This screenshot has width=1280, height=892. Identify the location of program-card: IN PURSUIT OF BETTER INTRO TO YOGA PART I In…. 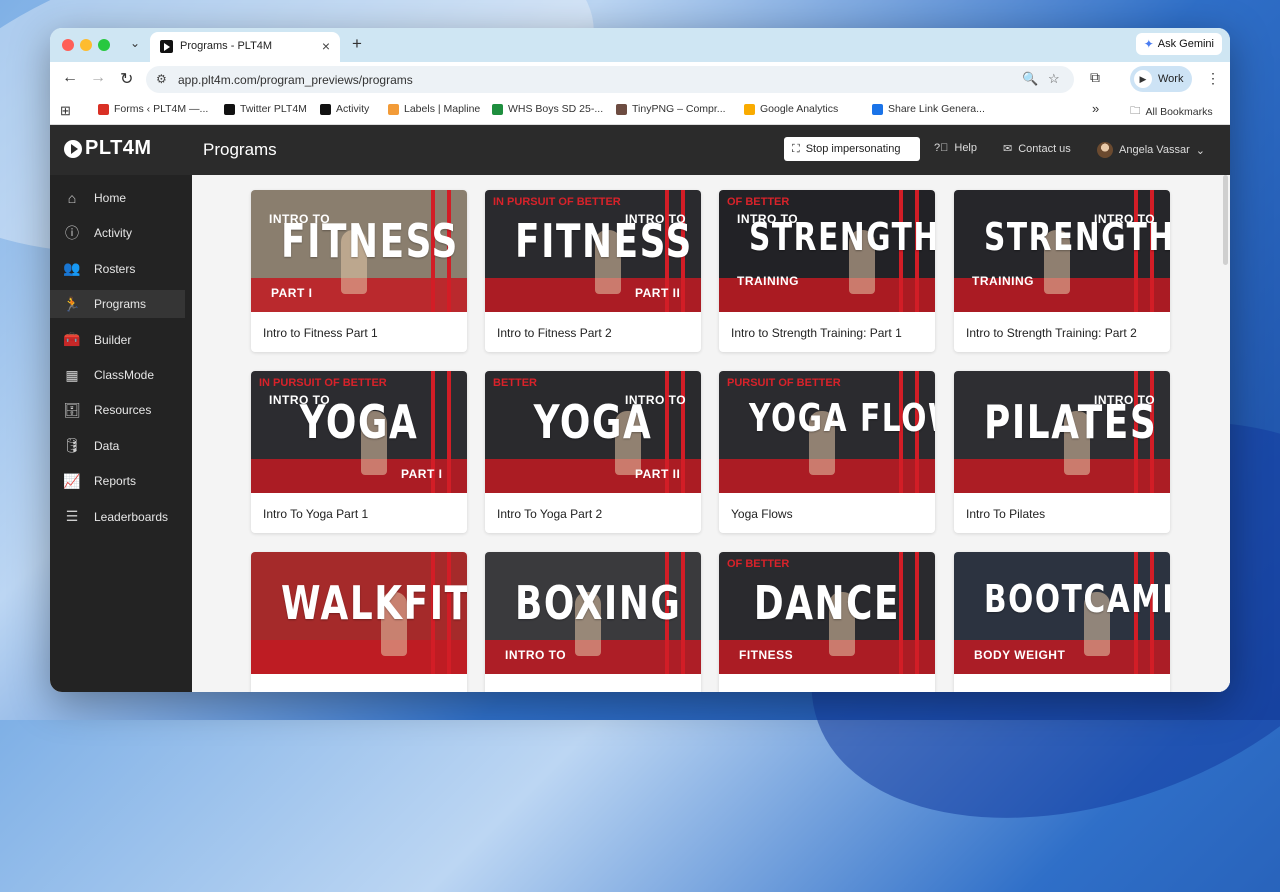
(359, 452).